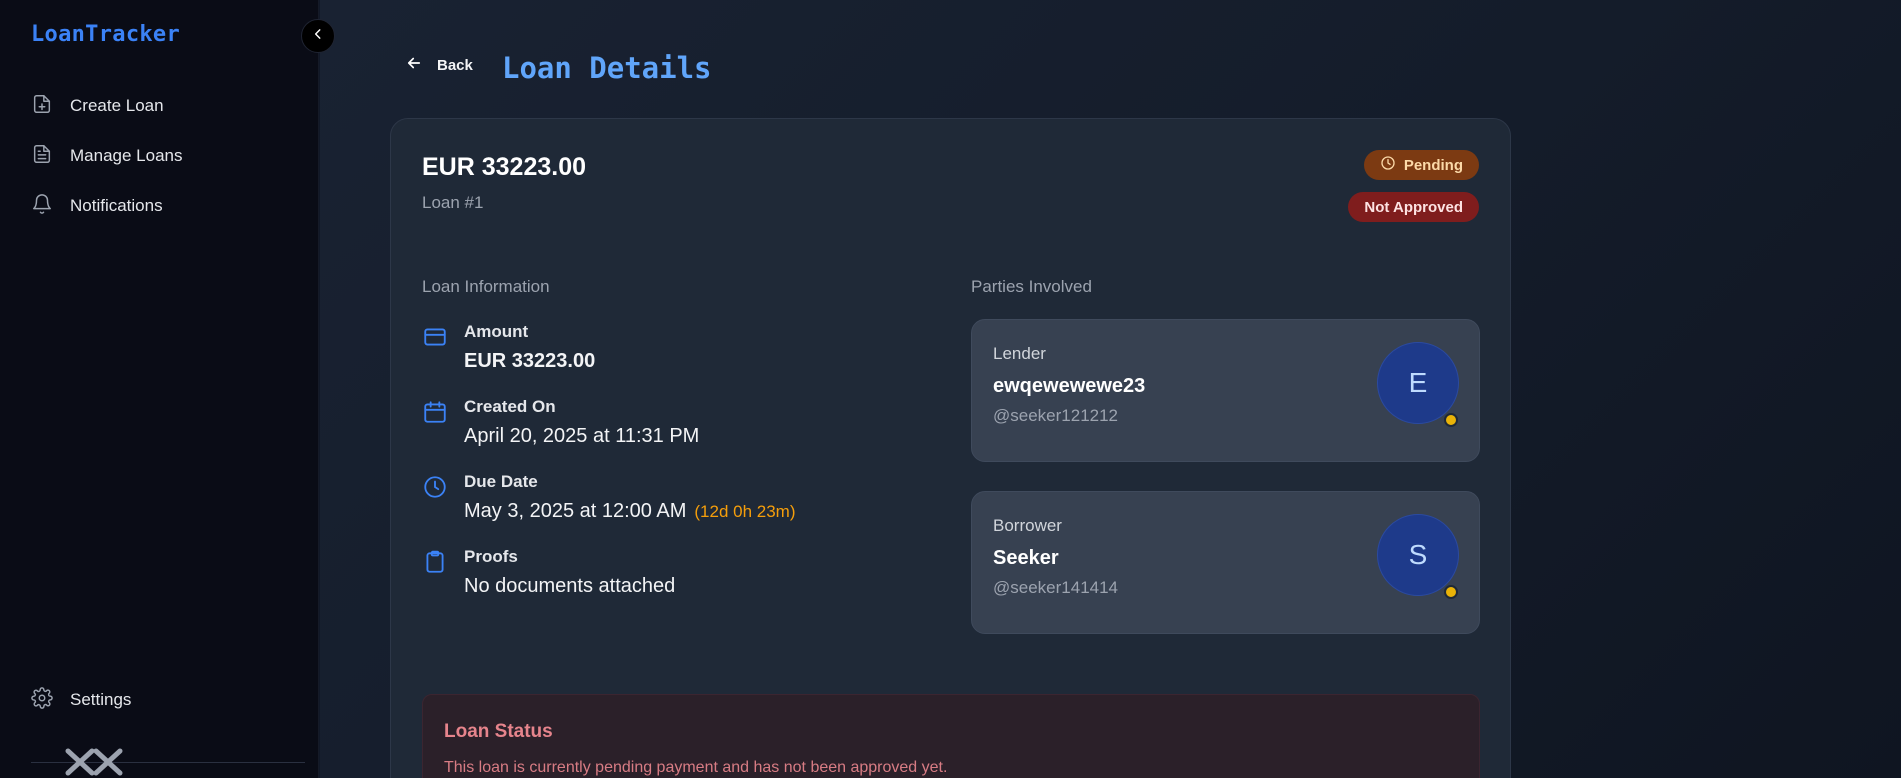 This screenshot has height=778, width=1901. What do you see at coordinates (1069, 386) in the screenshot?
I see `lender-name: ewqewewewe23` at bounding box center [1069, 386].